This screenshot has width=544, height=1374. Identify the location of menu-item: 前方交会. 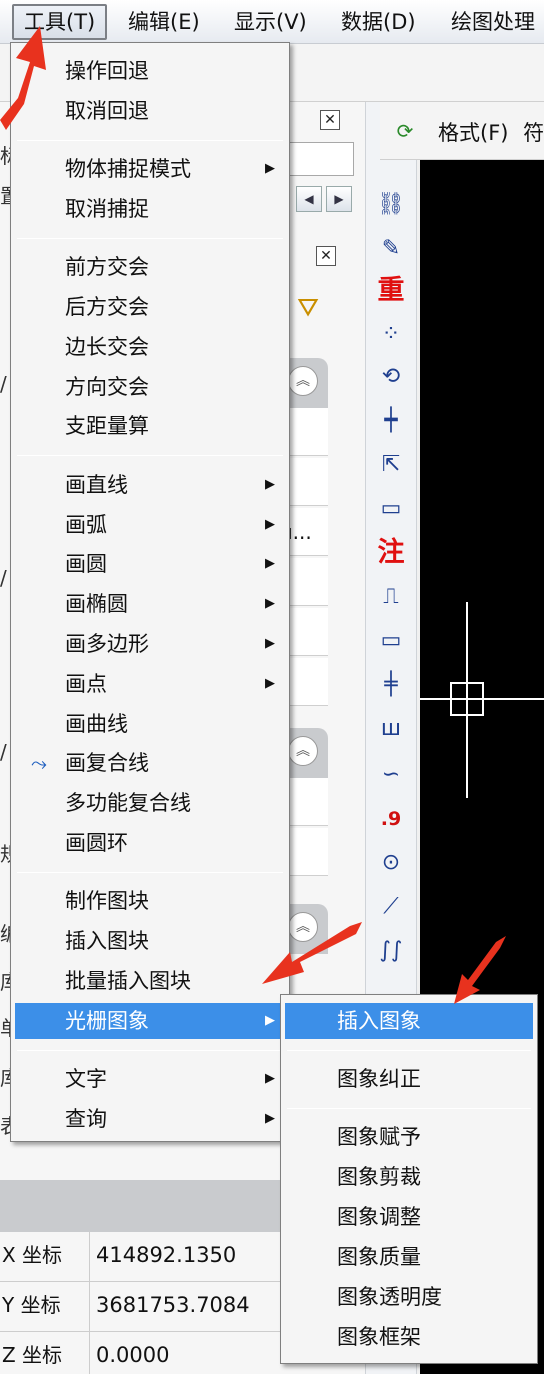
(150, 267).